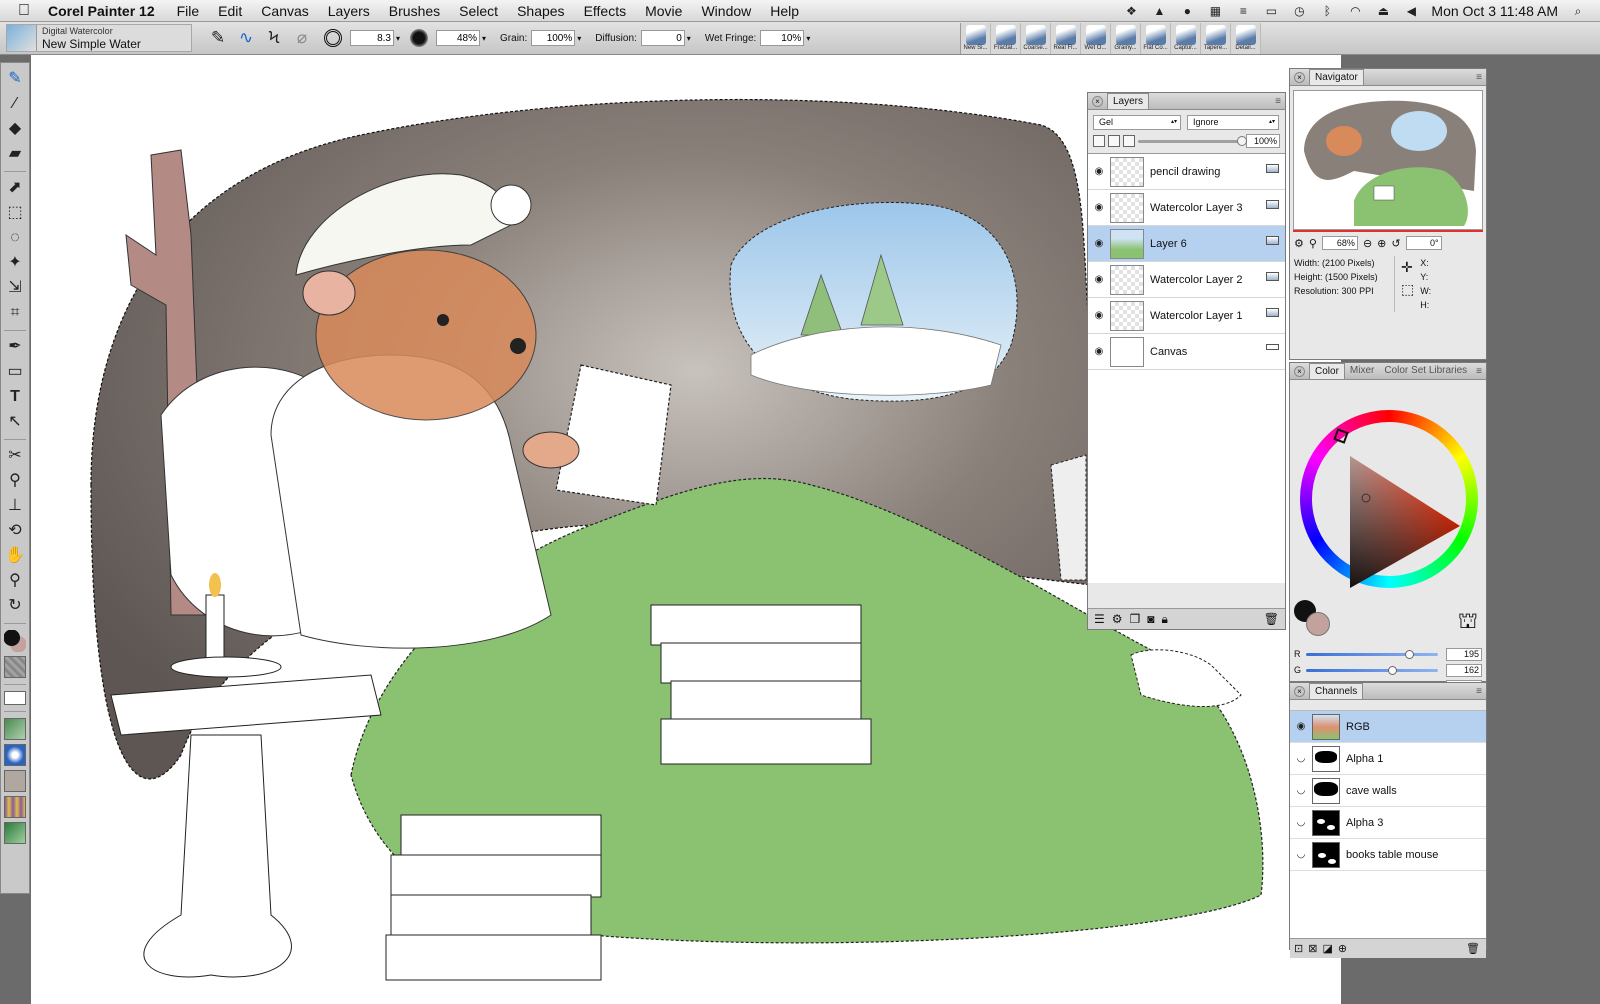 The height and width of the screenshot is (1004, 1600). I want to click on wetfringe-field, so click(782, 38).